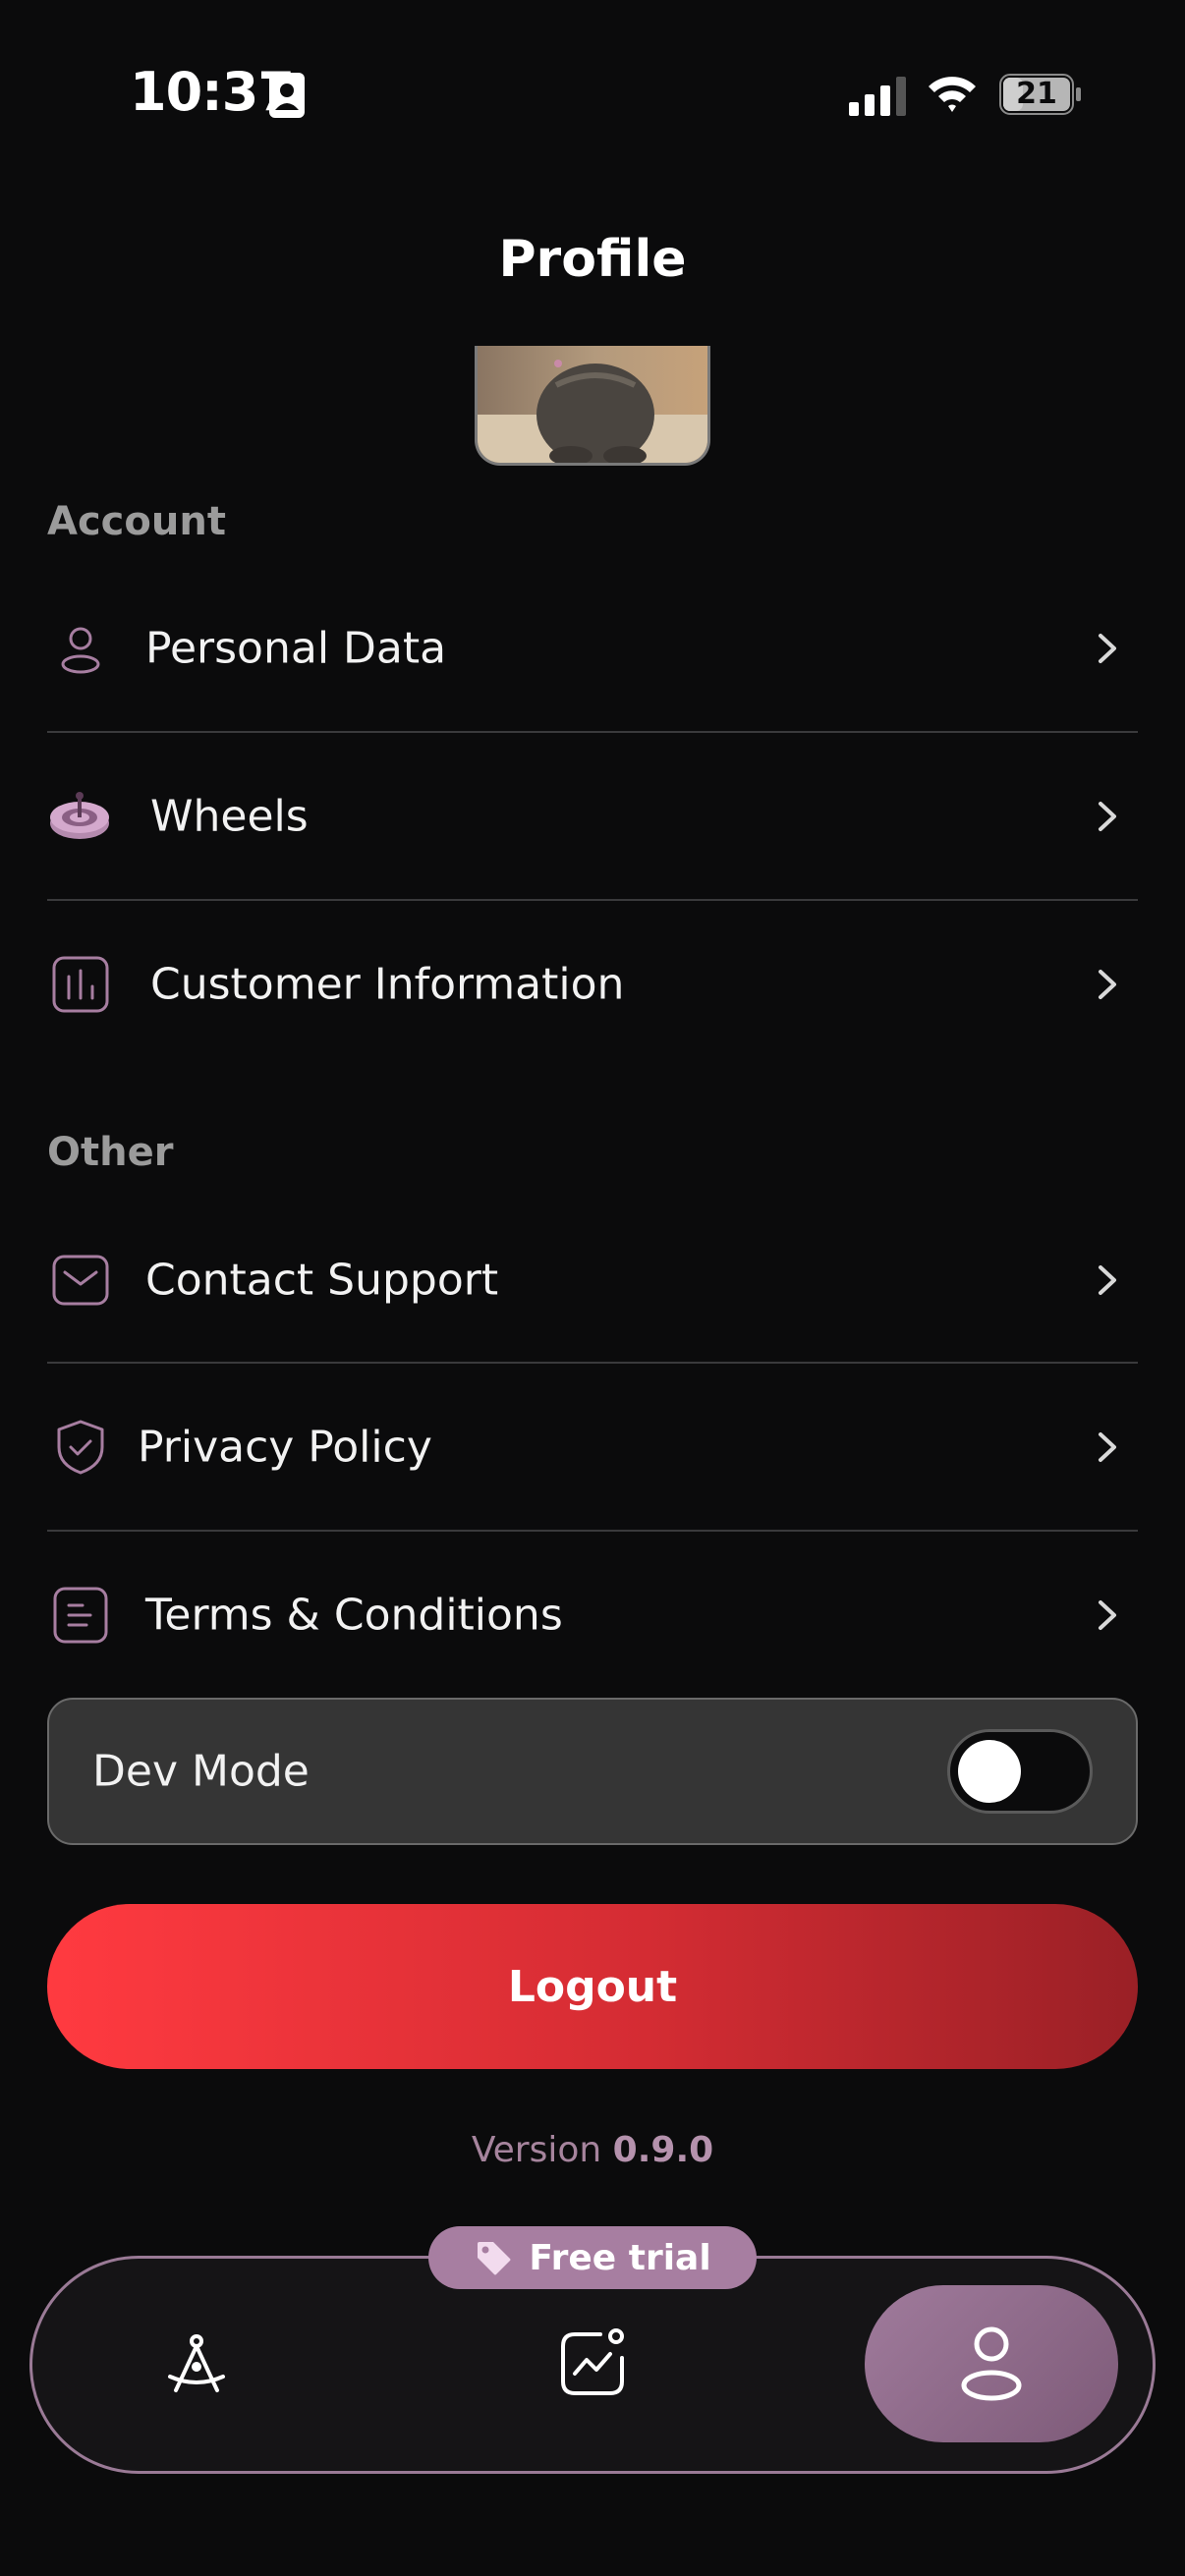 This screenshot has width=1185, height=2576. What do you see at coordinates (322, 1280) in the screenshot?
I see `row-label: Contact Support` at bounding box center [322, 1280].